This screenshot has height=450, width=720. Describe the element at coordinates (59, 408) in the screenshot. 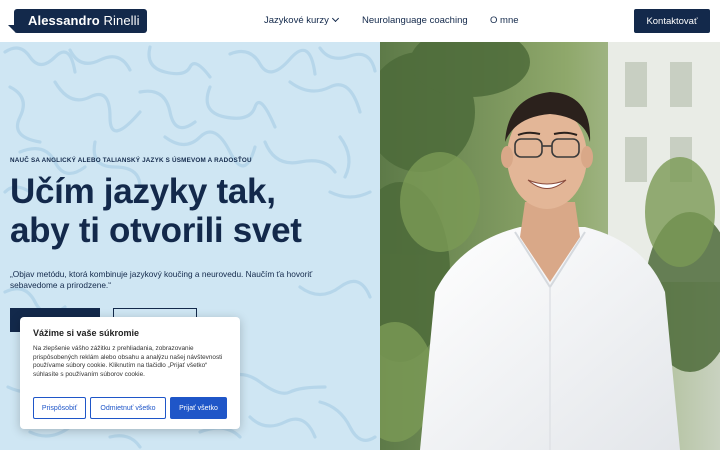

I see `cookie-customize-button: Prispôsobiť` at that location.